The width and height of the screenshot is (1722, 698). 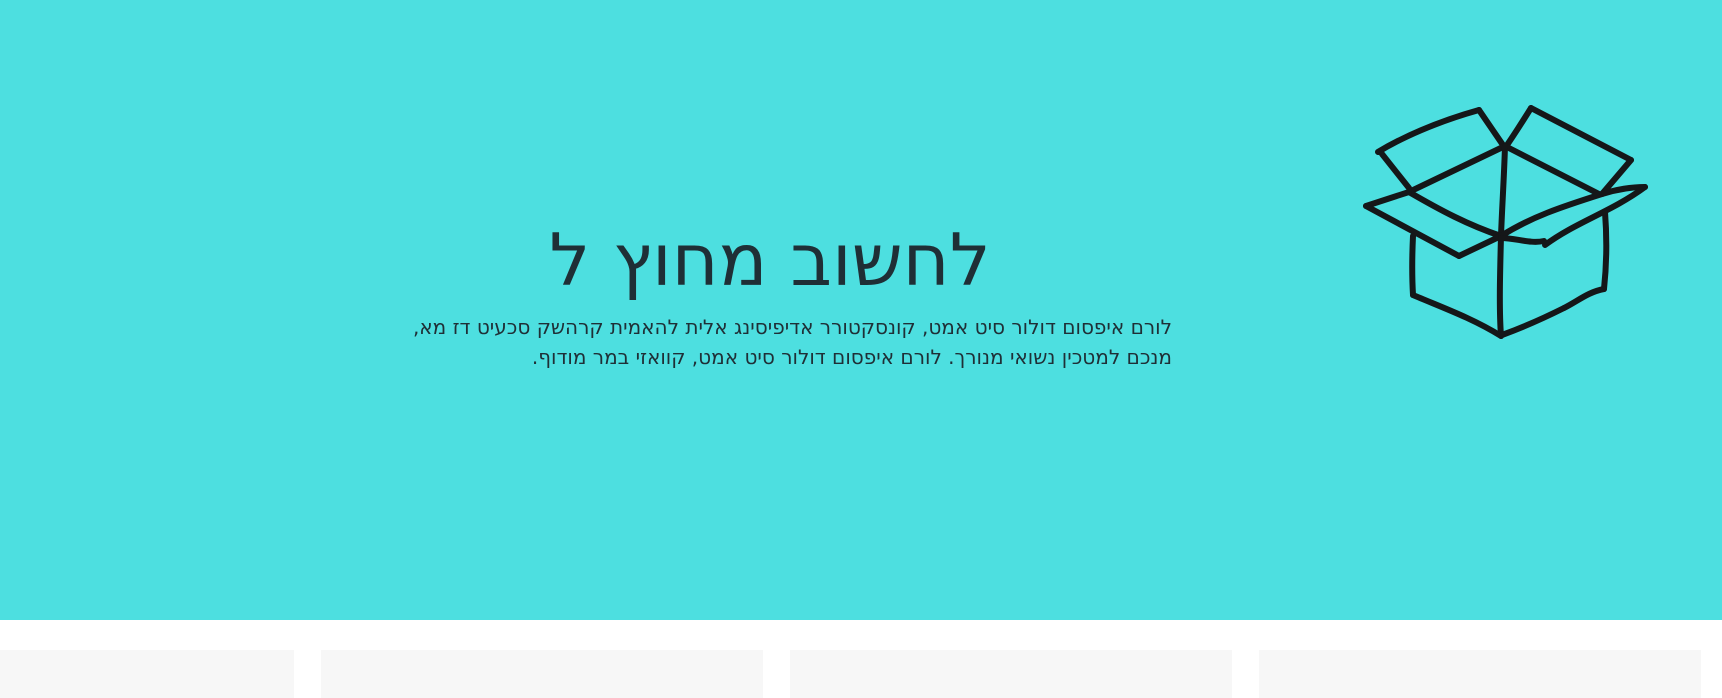 What do you see at coordinates (1503, 224) in the screenshot?
I see `open-box-icon` at bounding box center [1503, 224].